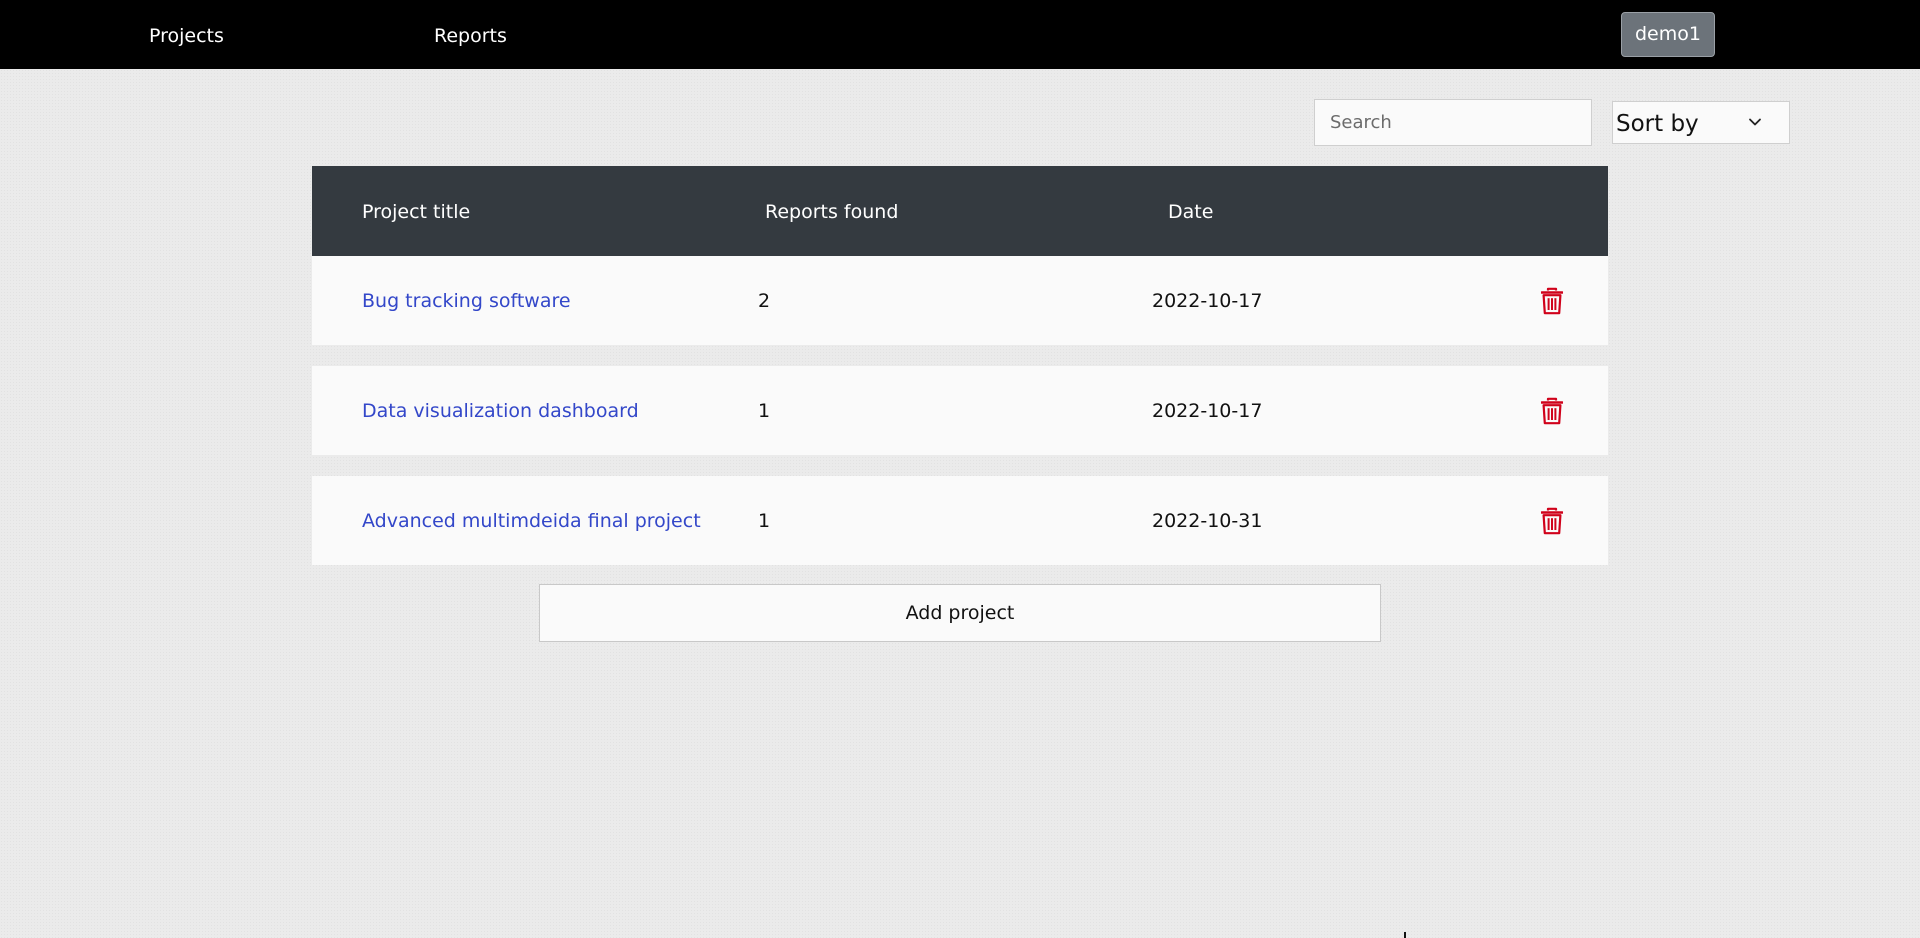  I want to click on column-header-project-title: Project title, so click(416, 212).